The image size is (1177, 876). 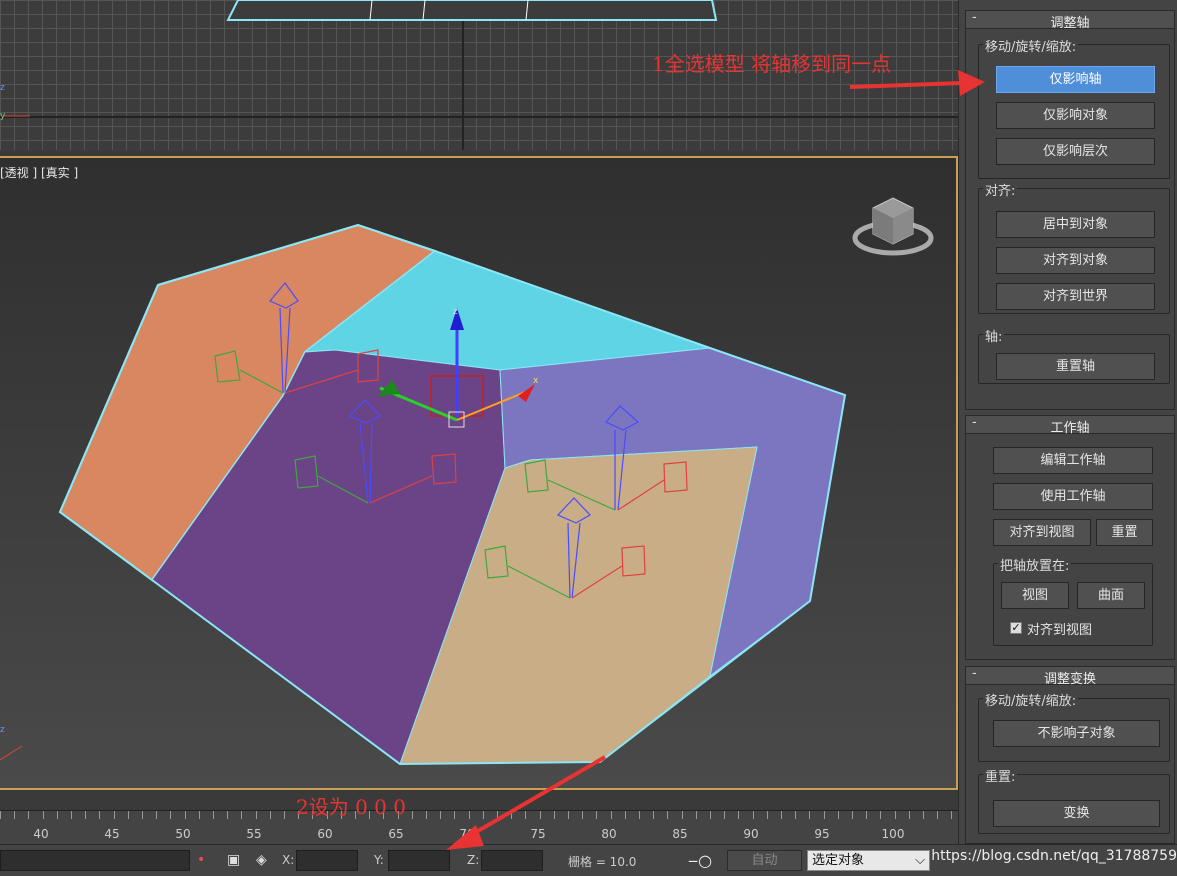 I want to click on ruler-number: 40, so click(x=41, y=834).